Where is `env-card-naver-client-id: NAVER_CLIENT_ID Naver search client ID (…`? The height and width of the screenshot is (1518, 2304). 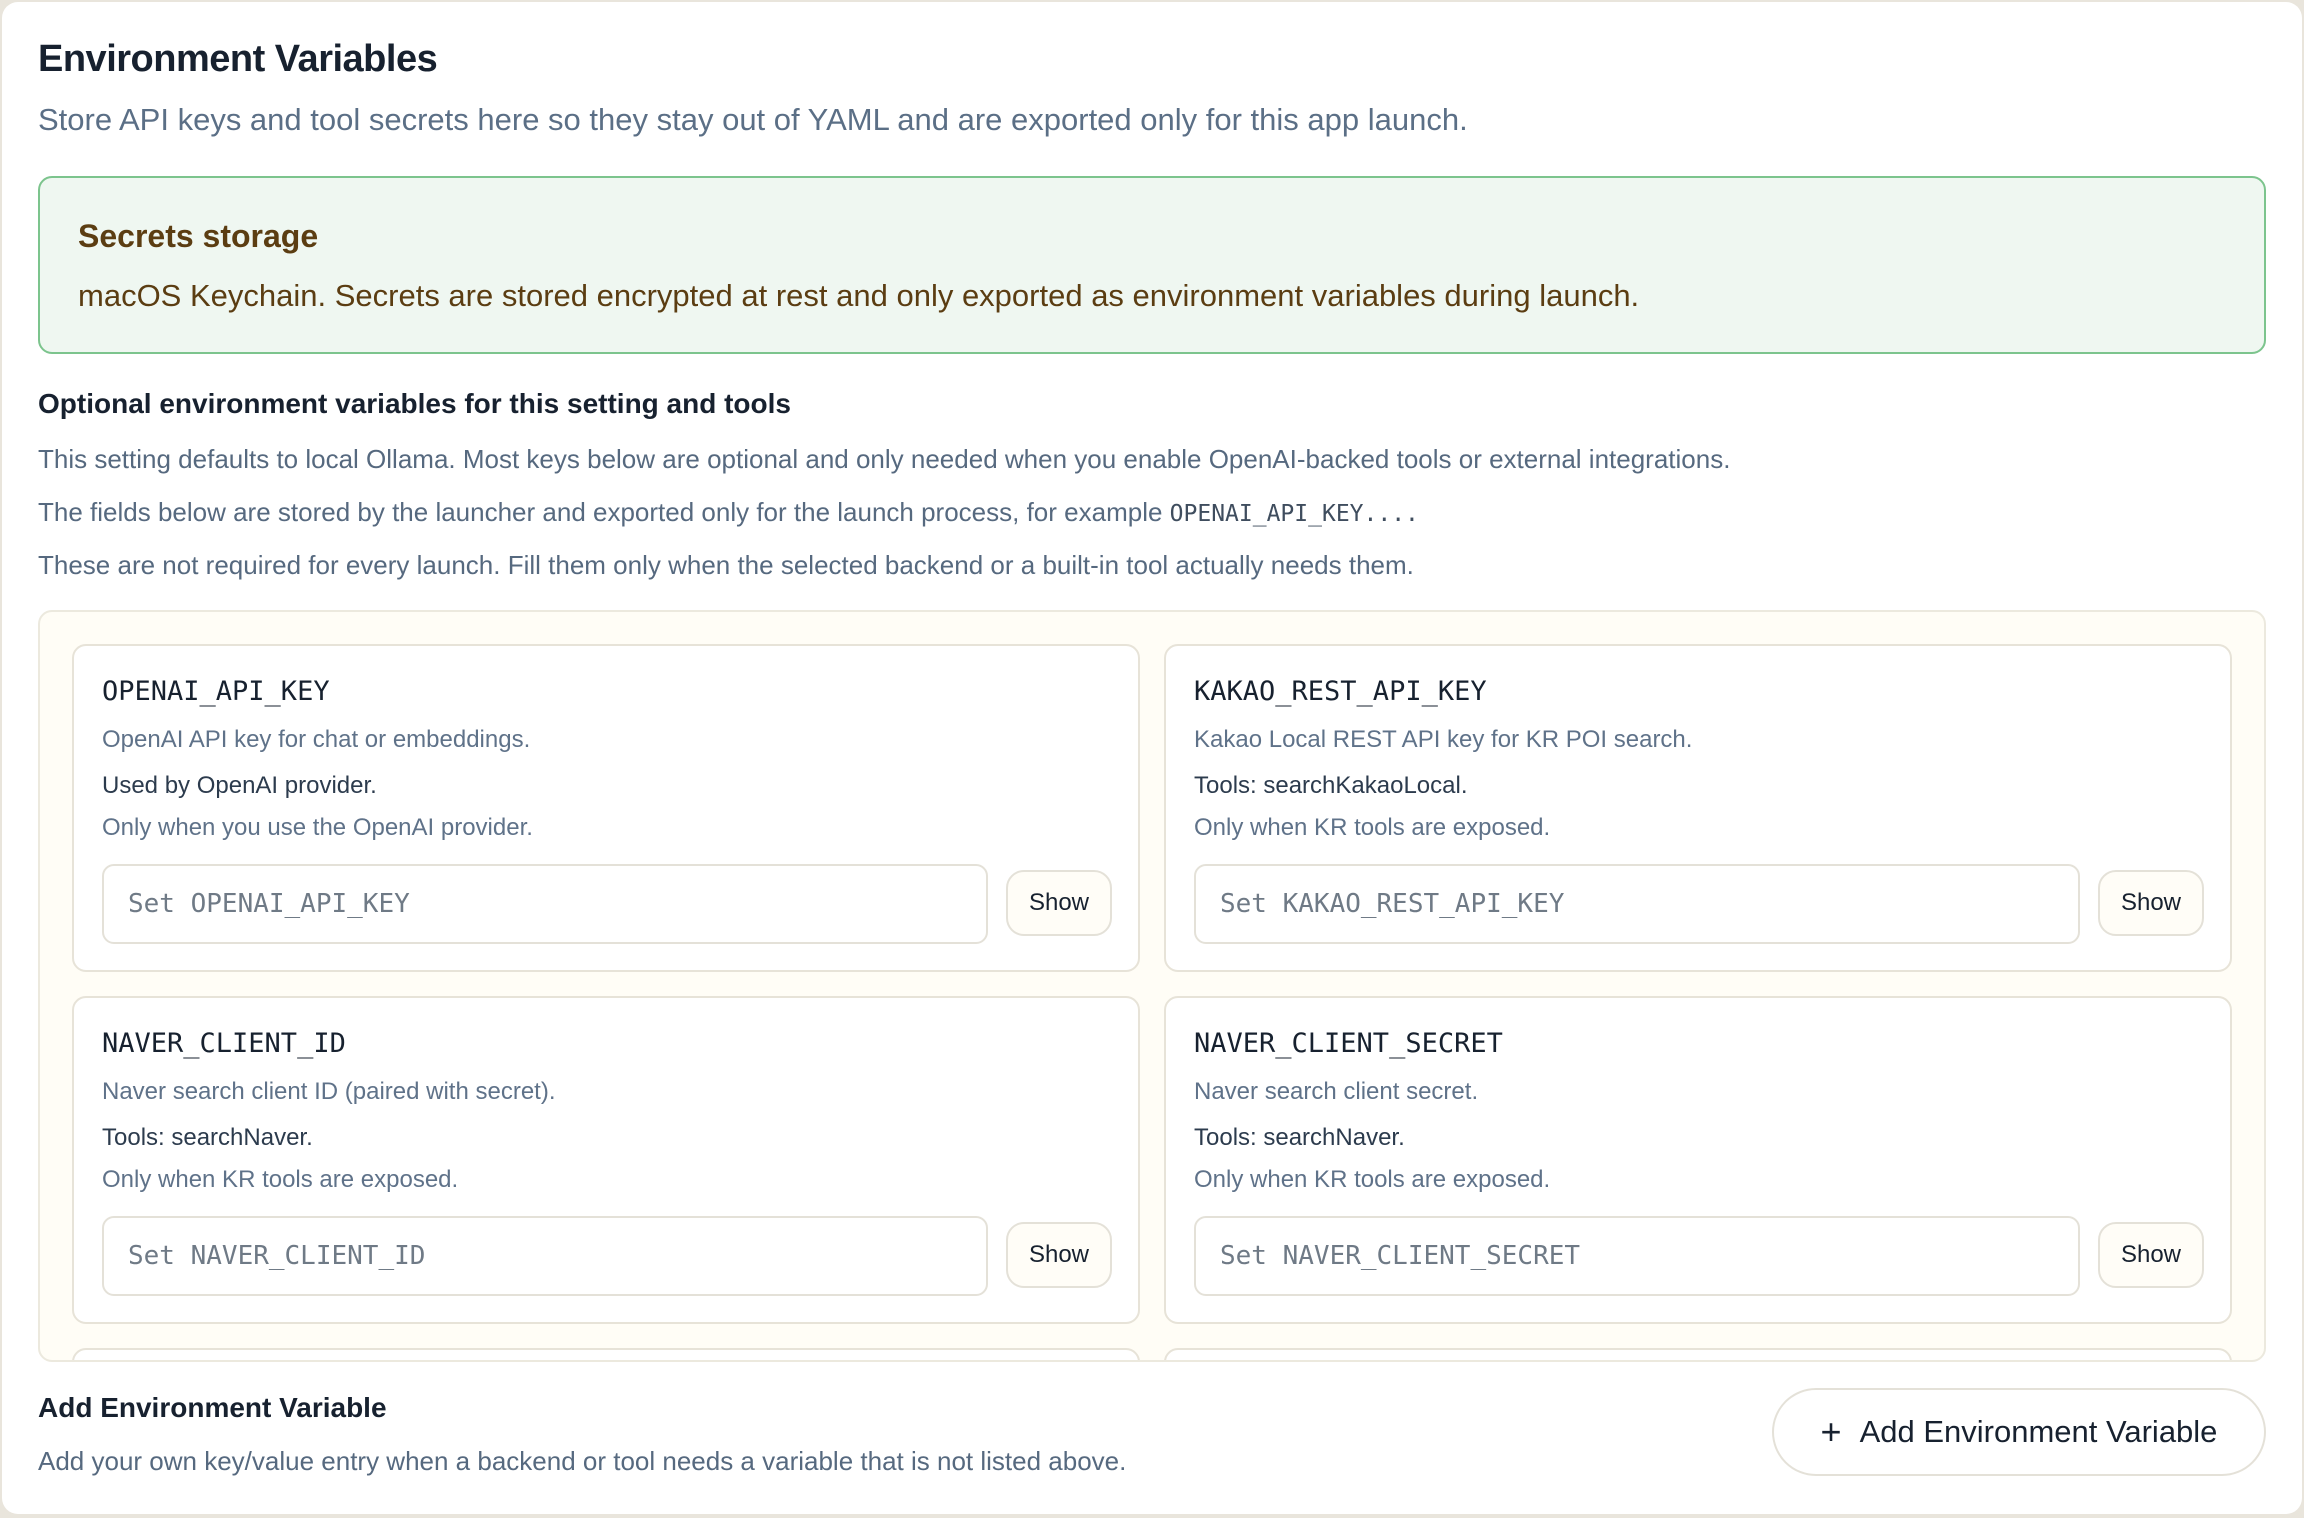 env-card-naver-client-id: NAVER_CLIENT_ID Naver search client ID (… is located at coordinates (606, 1160).